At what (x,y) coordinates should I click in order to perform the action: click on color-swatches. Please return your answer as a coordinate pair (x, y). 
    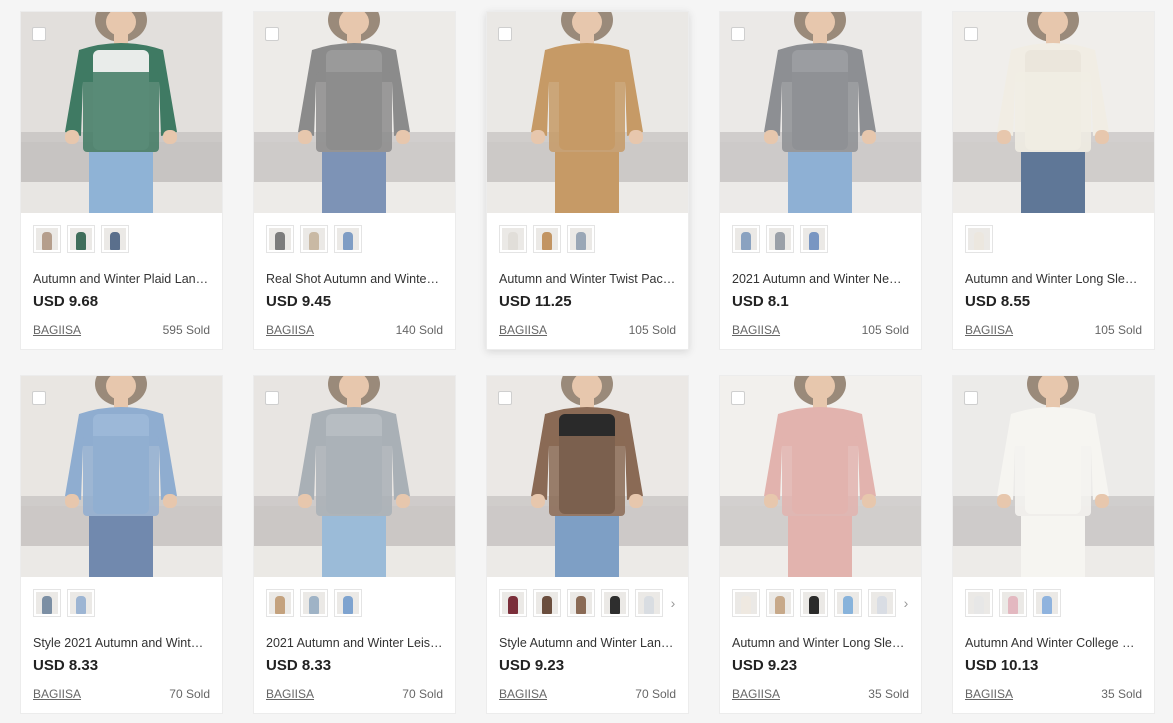
    Looking at the image, I should click on (1053, 598).